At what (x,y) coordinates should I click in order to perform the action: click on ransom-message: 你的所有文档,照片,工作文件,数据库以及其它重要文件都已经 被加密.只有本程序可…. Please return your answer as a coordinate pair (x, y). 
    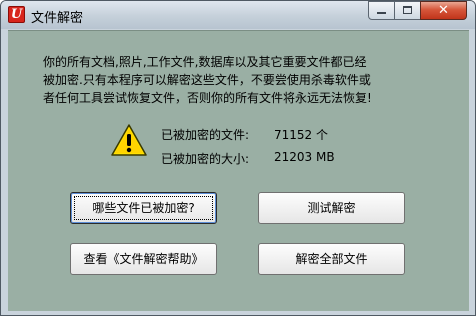
    Looking at the image, I should click on (243, 80).